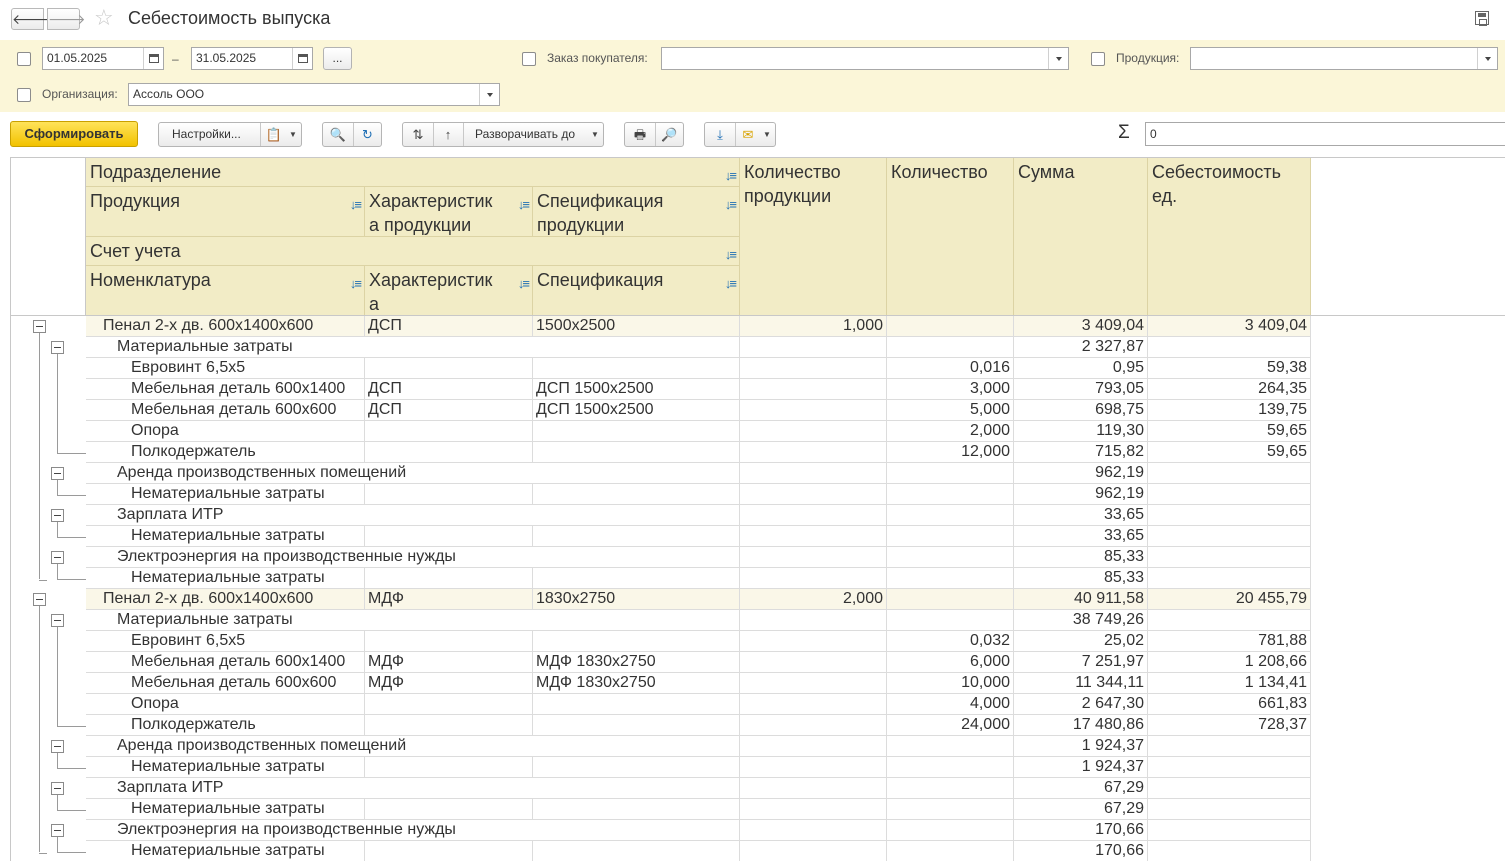  I want to click on variants-icon: 📋, so click(274, 134).